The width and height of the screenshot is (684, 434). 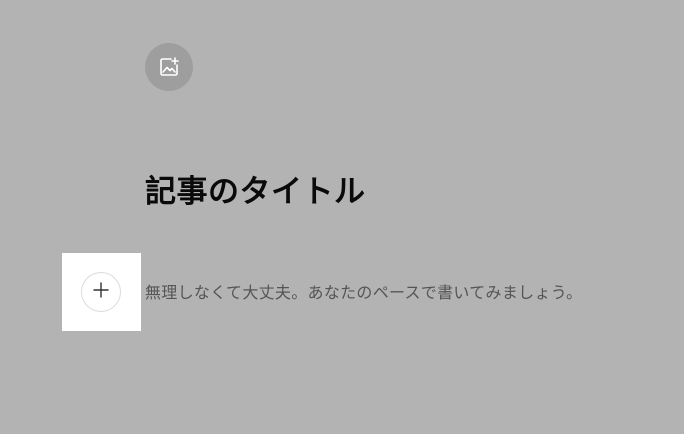 I want to click on plus-icon, so click(x=101, y=292).